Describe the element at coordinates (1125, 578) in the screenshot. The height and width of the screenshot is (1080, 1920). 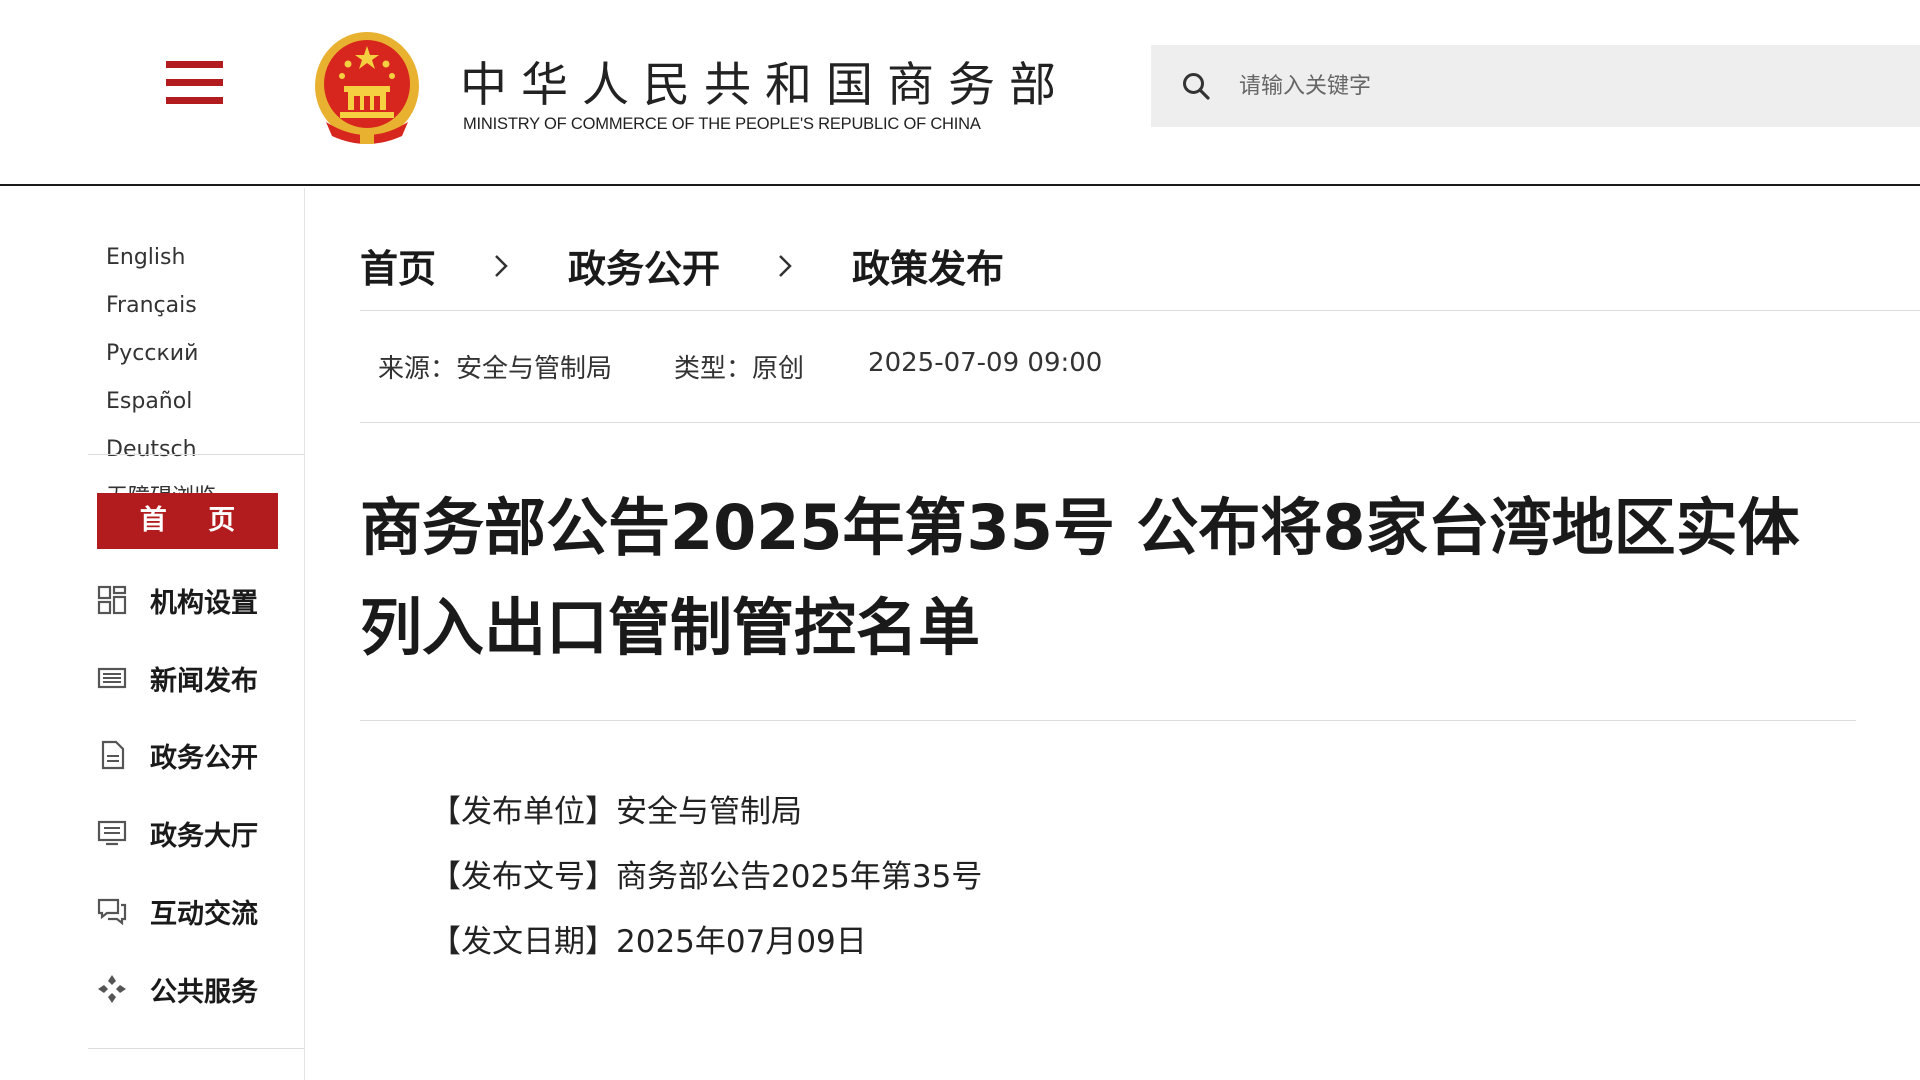
I see `article-title: 商务部公告2025年第35号 公布将8家台湾地区实体 列入出口管制管控名单` at that location.